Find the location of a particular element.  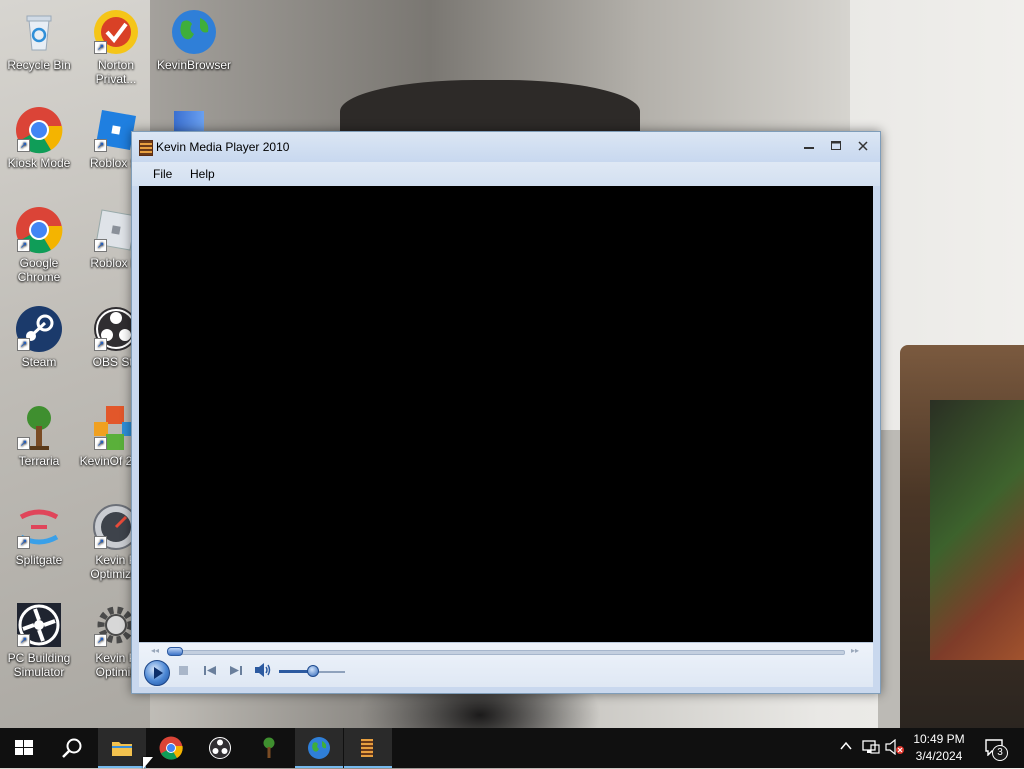

seek-bar is located at coordinates (509, 652).